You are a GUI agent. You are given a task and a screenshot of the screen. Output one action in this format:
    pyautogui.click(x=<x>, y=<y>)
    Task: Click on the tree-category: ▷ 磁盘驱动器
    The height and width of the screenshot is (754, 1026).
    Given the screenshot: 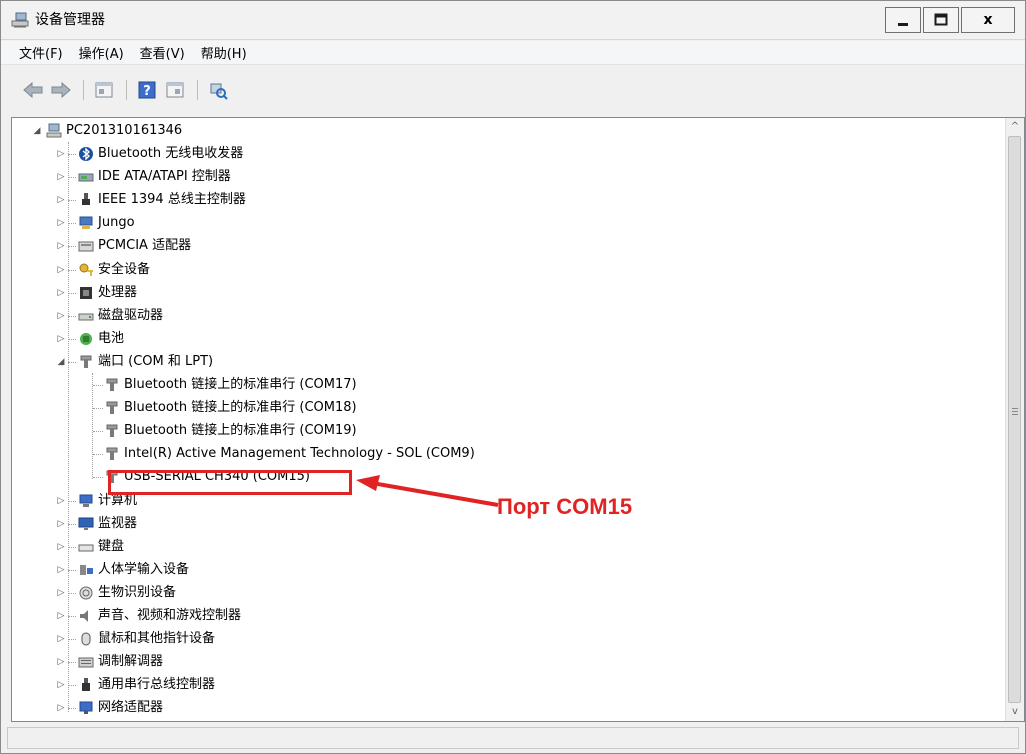 What is the action you would take?
    pyautogui.click(x=362, y=316)
    